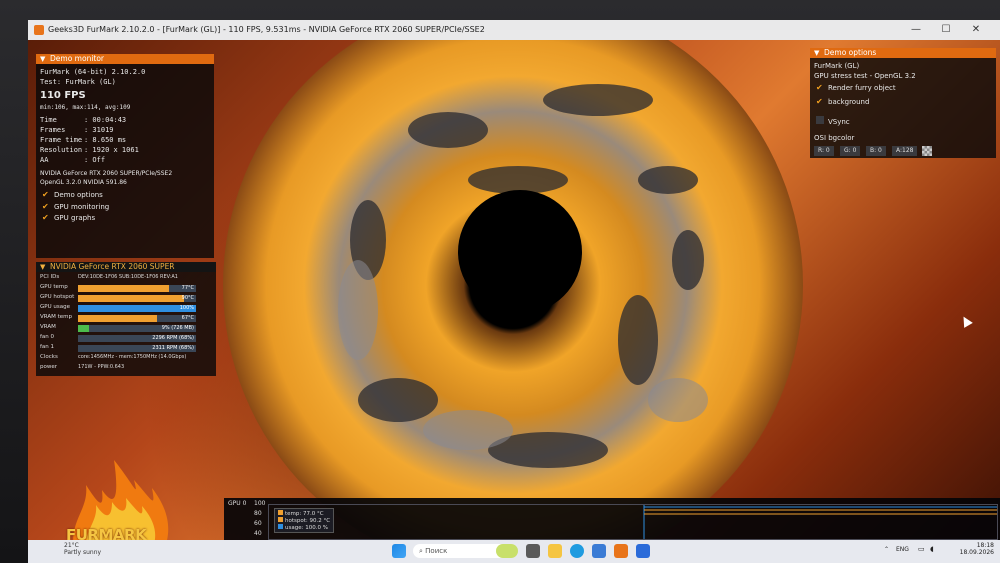 The height and width of the screenshot is (563, 1000). I want to click on bgcolor-alpha-field: A:128, so click(905, 151).